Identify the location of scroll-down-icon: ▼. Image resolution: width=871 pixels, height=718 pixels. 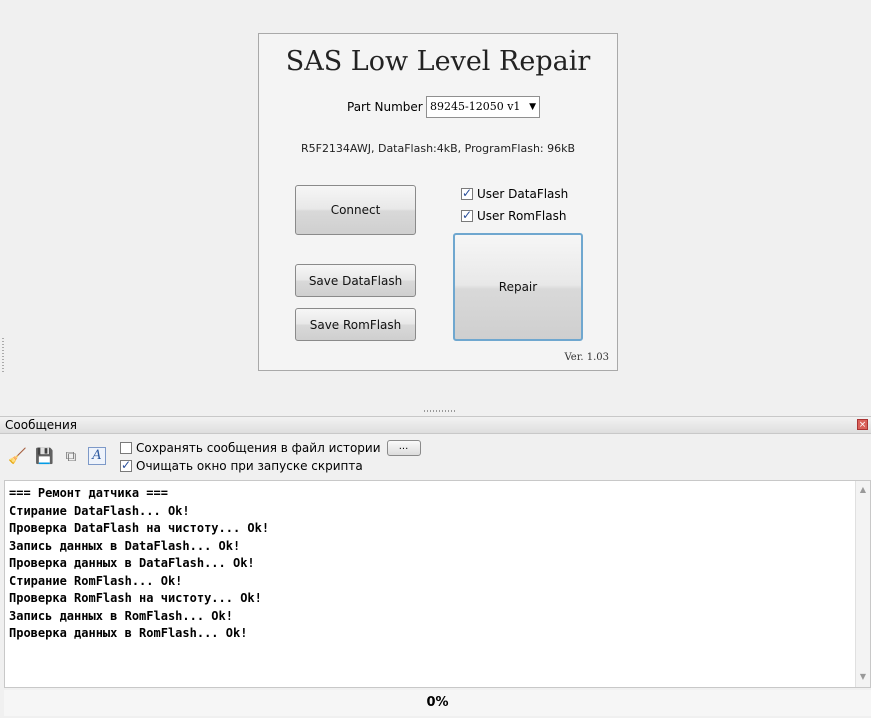
(863, 676).